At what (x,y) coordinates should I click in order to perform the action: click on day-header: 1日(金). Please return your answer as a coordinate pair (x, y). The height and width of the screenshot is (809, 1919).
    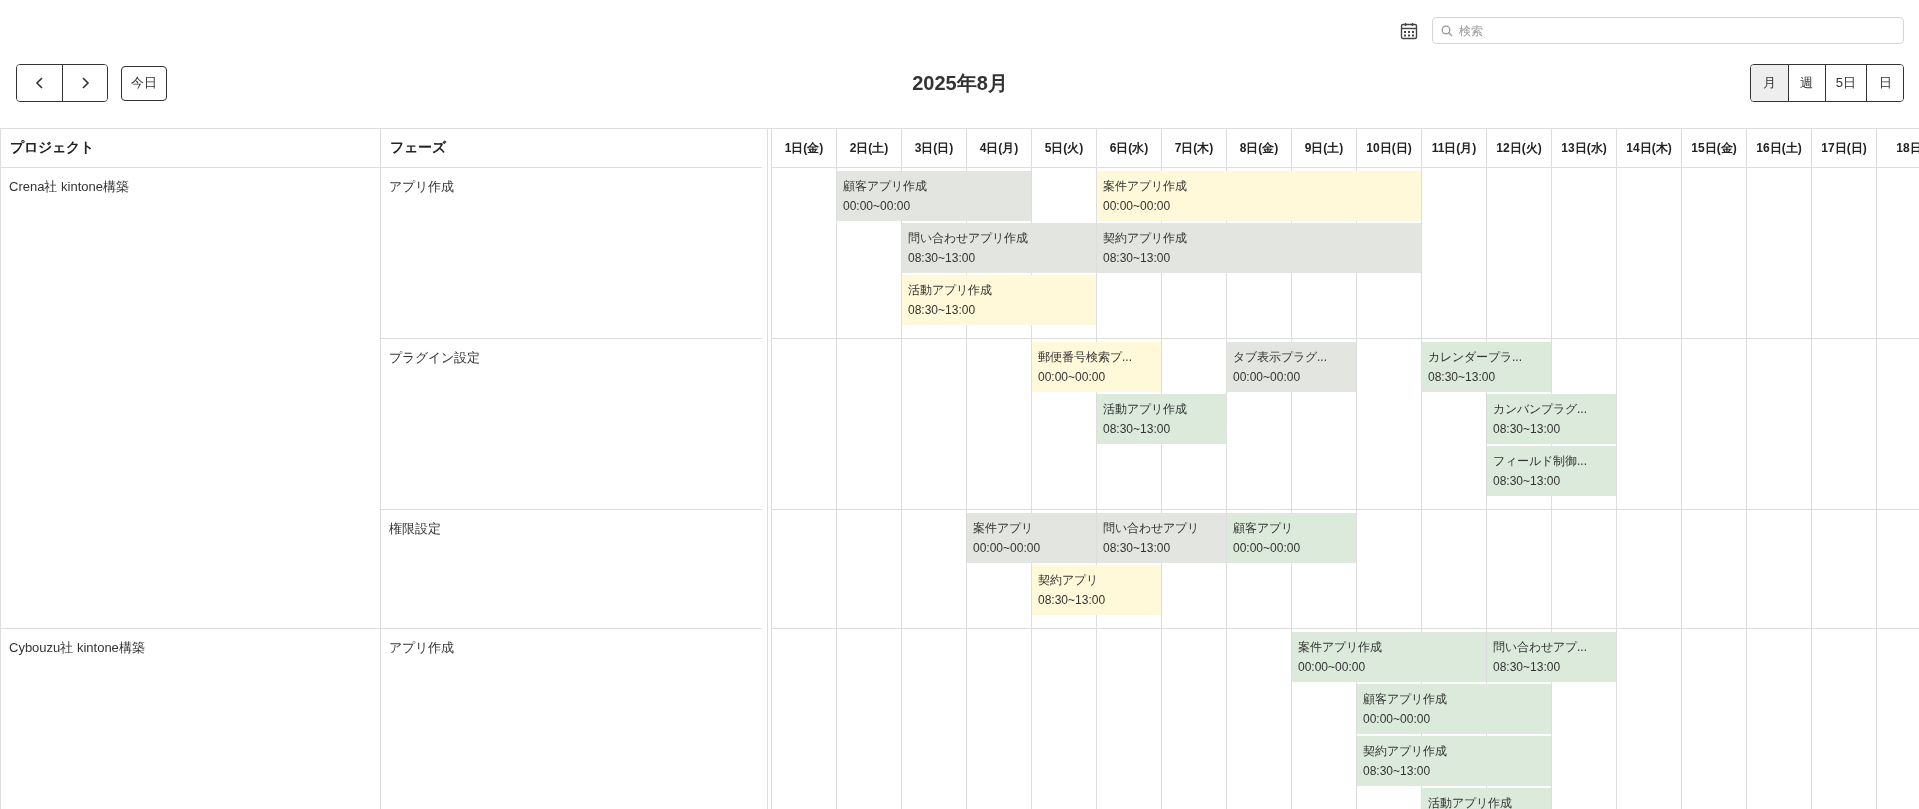
    Looking at the image, I should click on (804, 148).